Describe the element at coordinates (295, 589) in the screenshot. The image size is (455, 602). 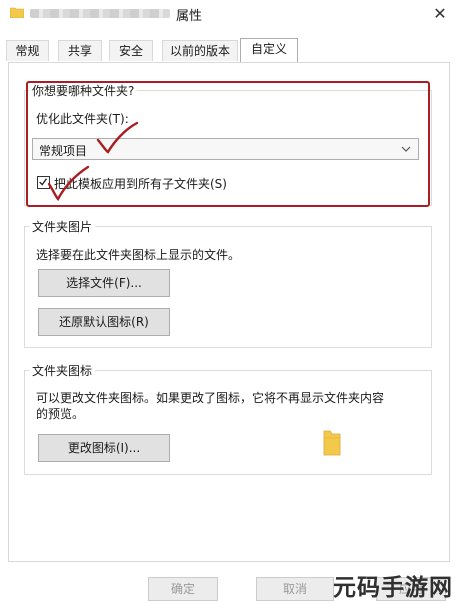
I see `cancel-button: 取消` at that location.